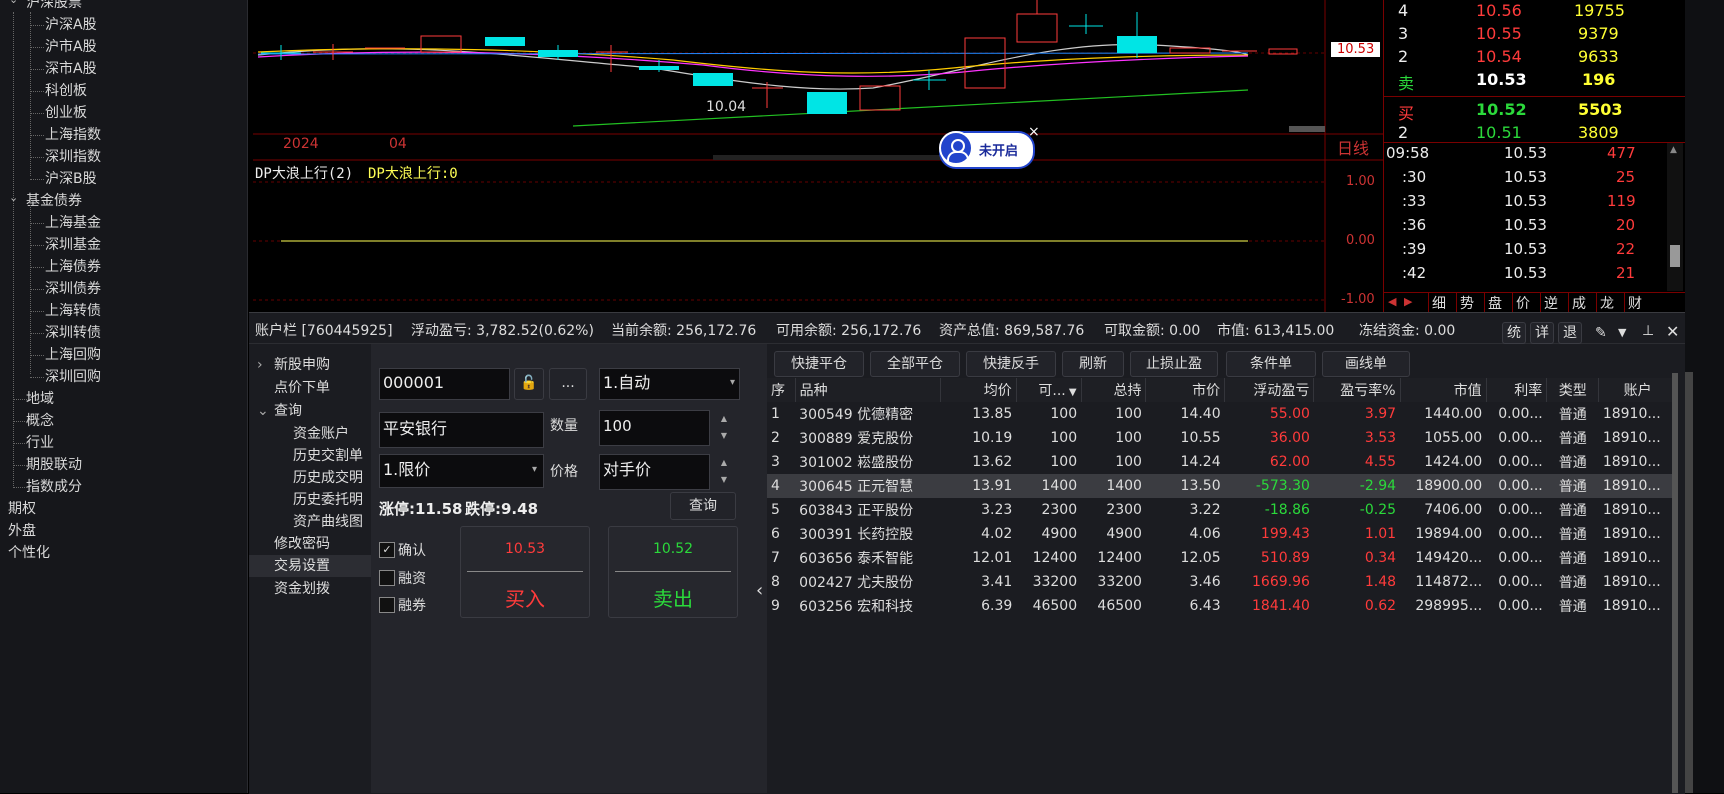 The width and height of the screenshot is (1724, 794). Describe the element at coordinates (1514, 333) in the screenshot. I see `stats-button: 统` at that location.